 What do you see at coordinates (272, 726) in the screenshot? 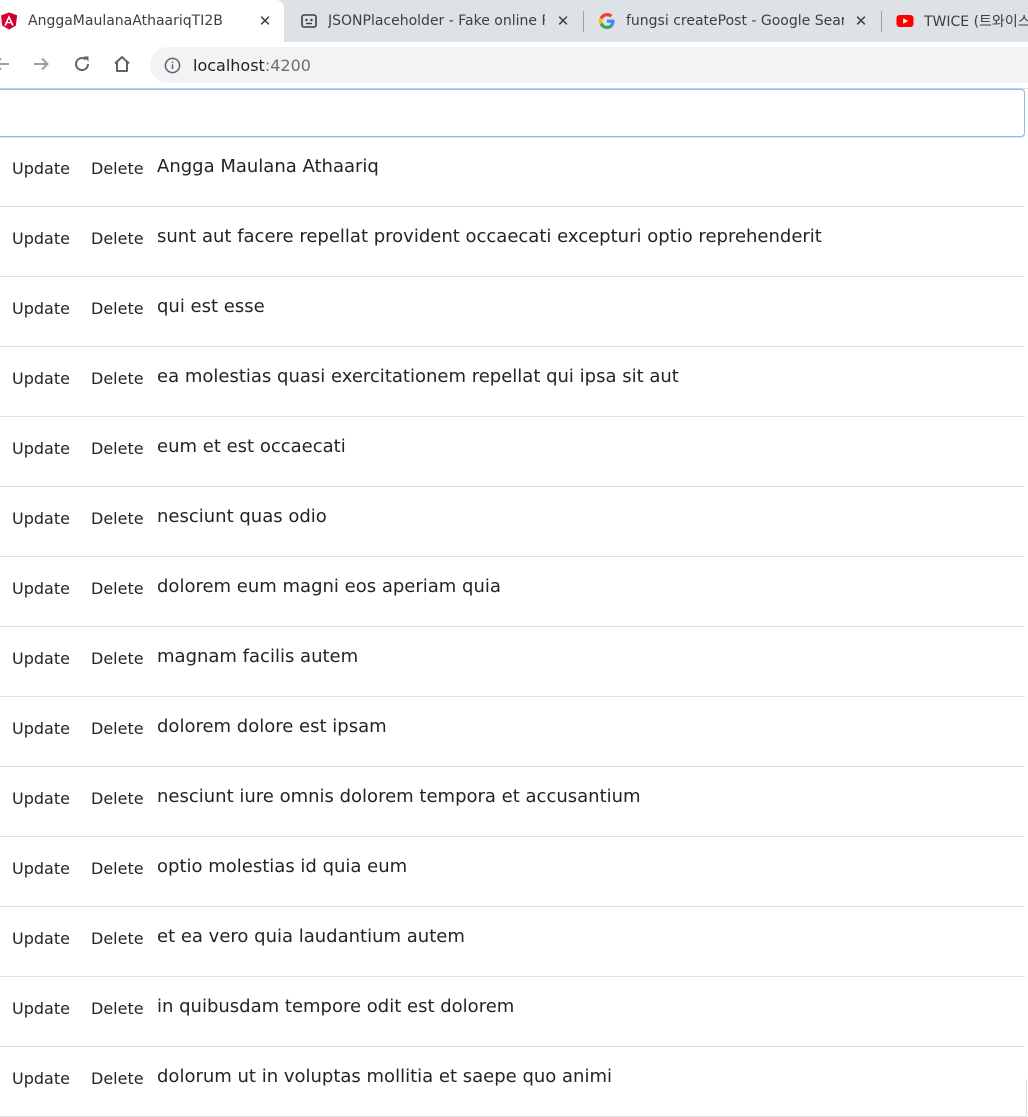
I see `post-title: dolorem dolore est ipsam` at bounding box center [272, 726].